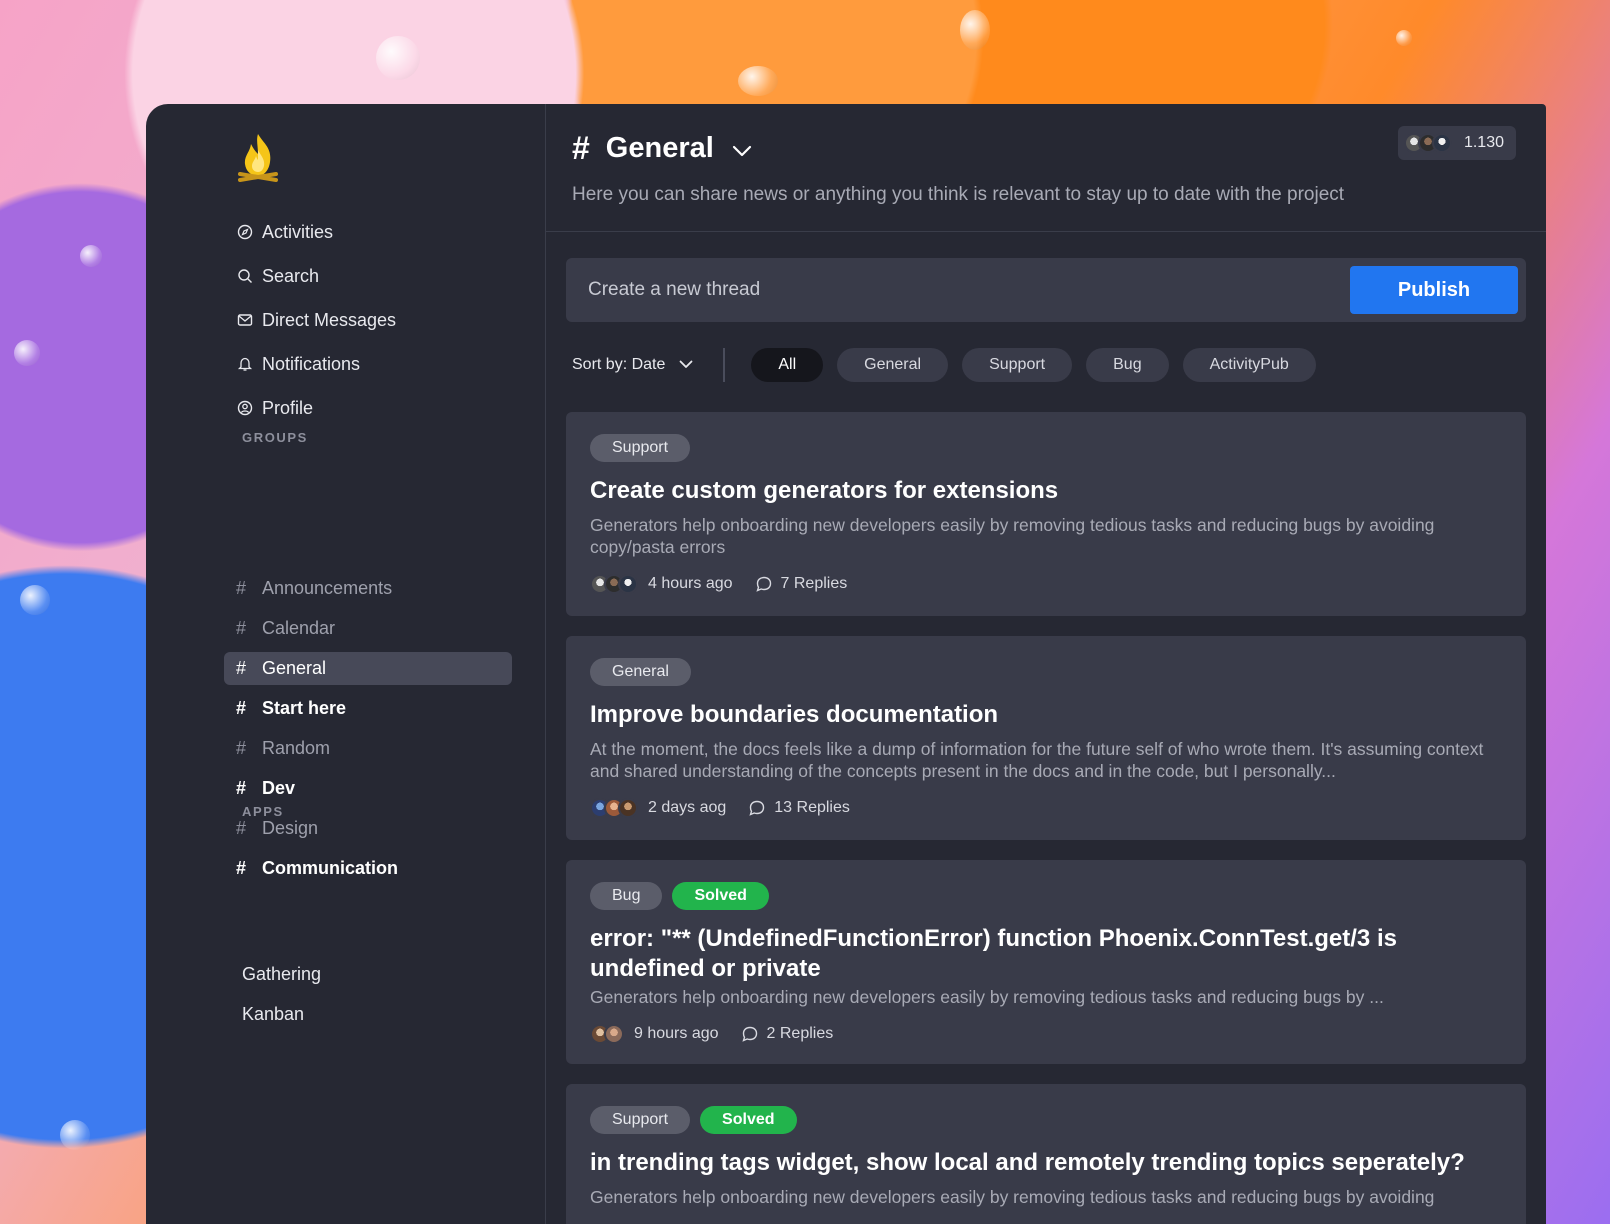 The width and height of the screenshot is (1610, 1224). I want to click on group-item-calendar: # Calendar, so click(368, 628).